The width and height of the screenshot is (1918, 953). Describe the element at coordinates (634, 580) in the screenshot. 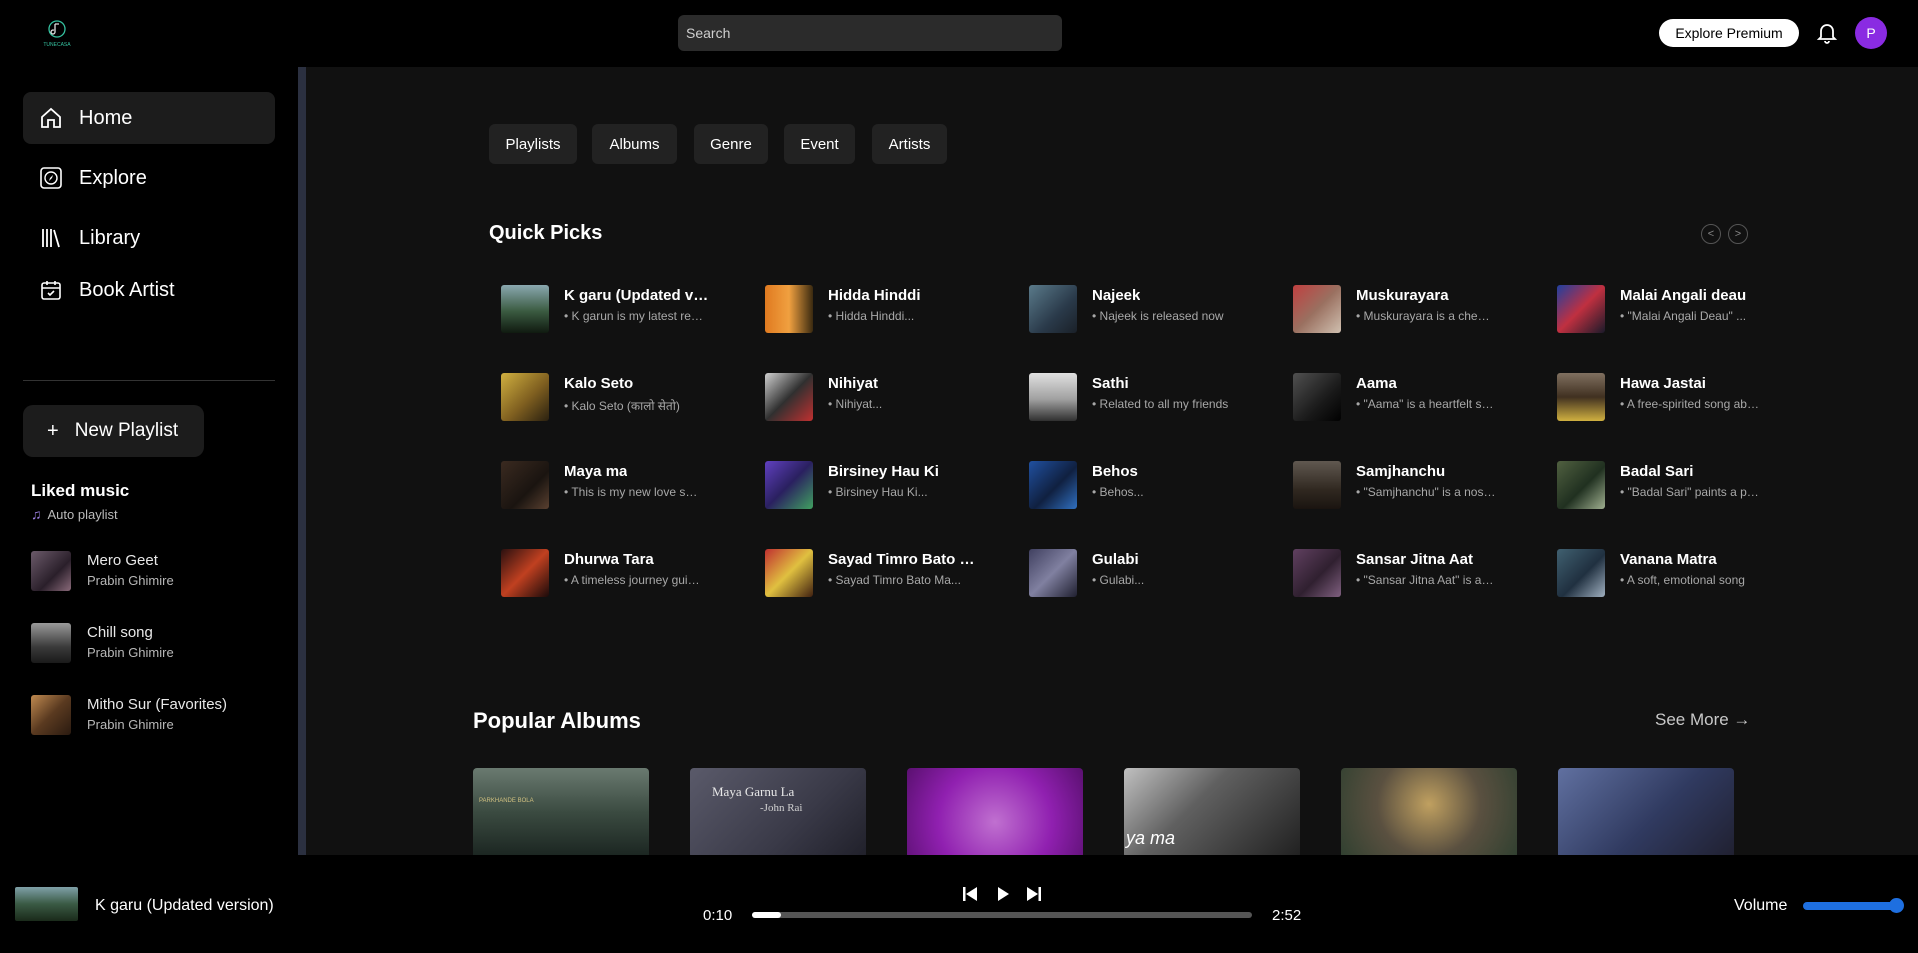

I see `song-description: • A timeless journey guided` at that location.